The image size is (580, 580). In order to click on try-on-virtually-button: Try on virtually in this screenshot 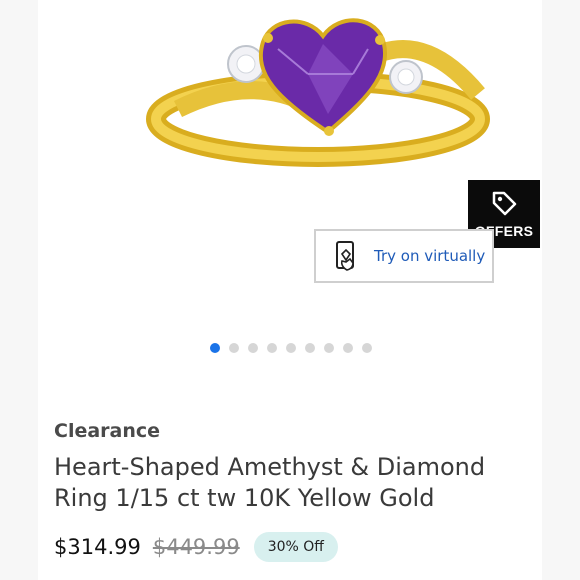, I will do `click(404, 256)`.